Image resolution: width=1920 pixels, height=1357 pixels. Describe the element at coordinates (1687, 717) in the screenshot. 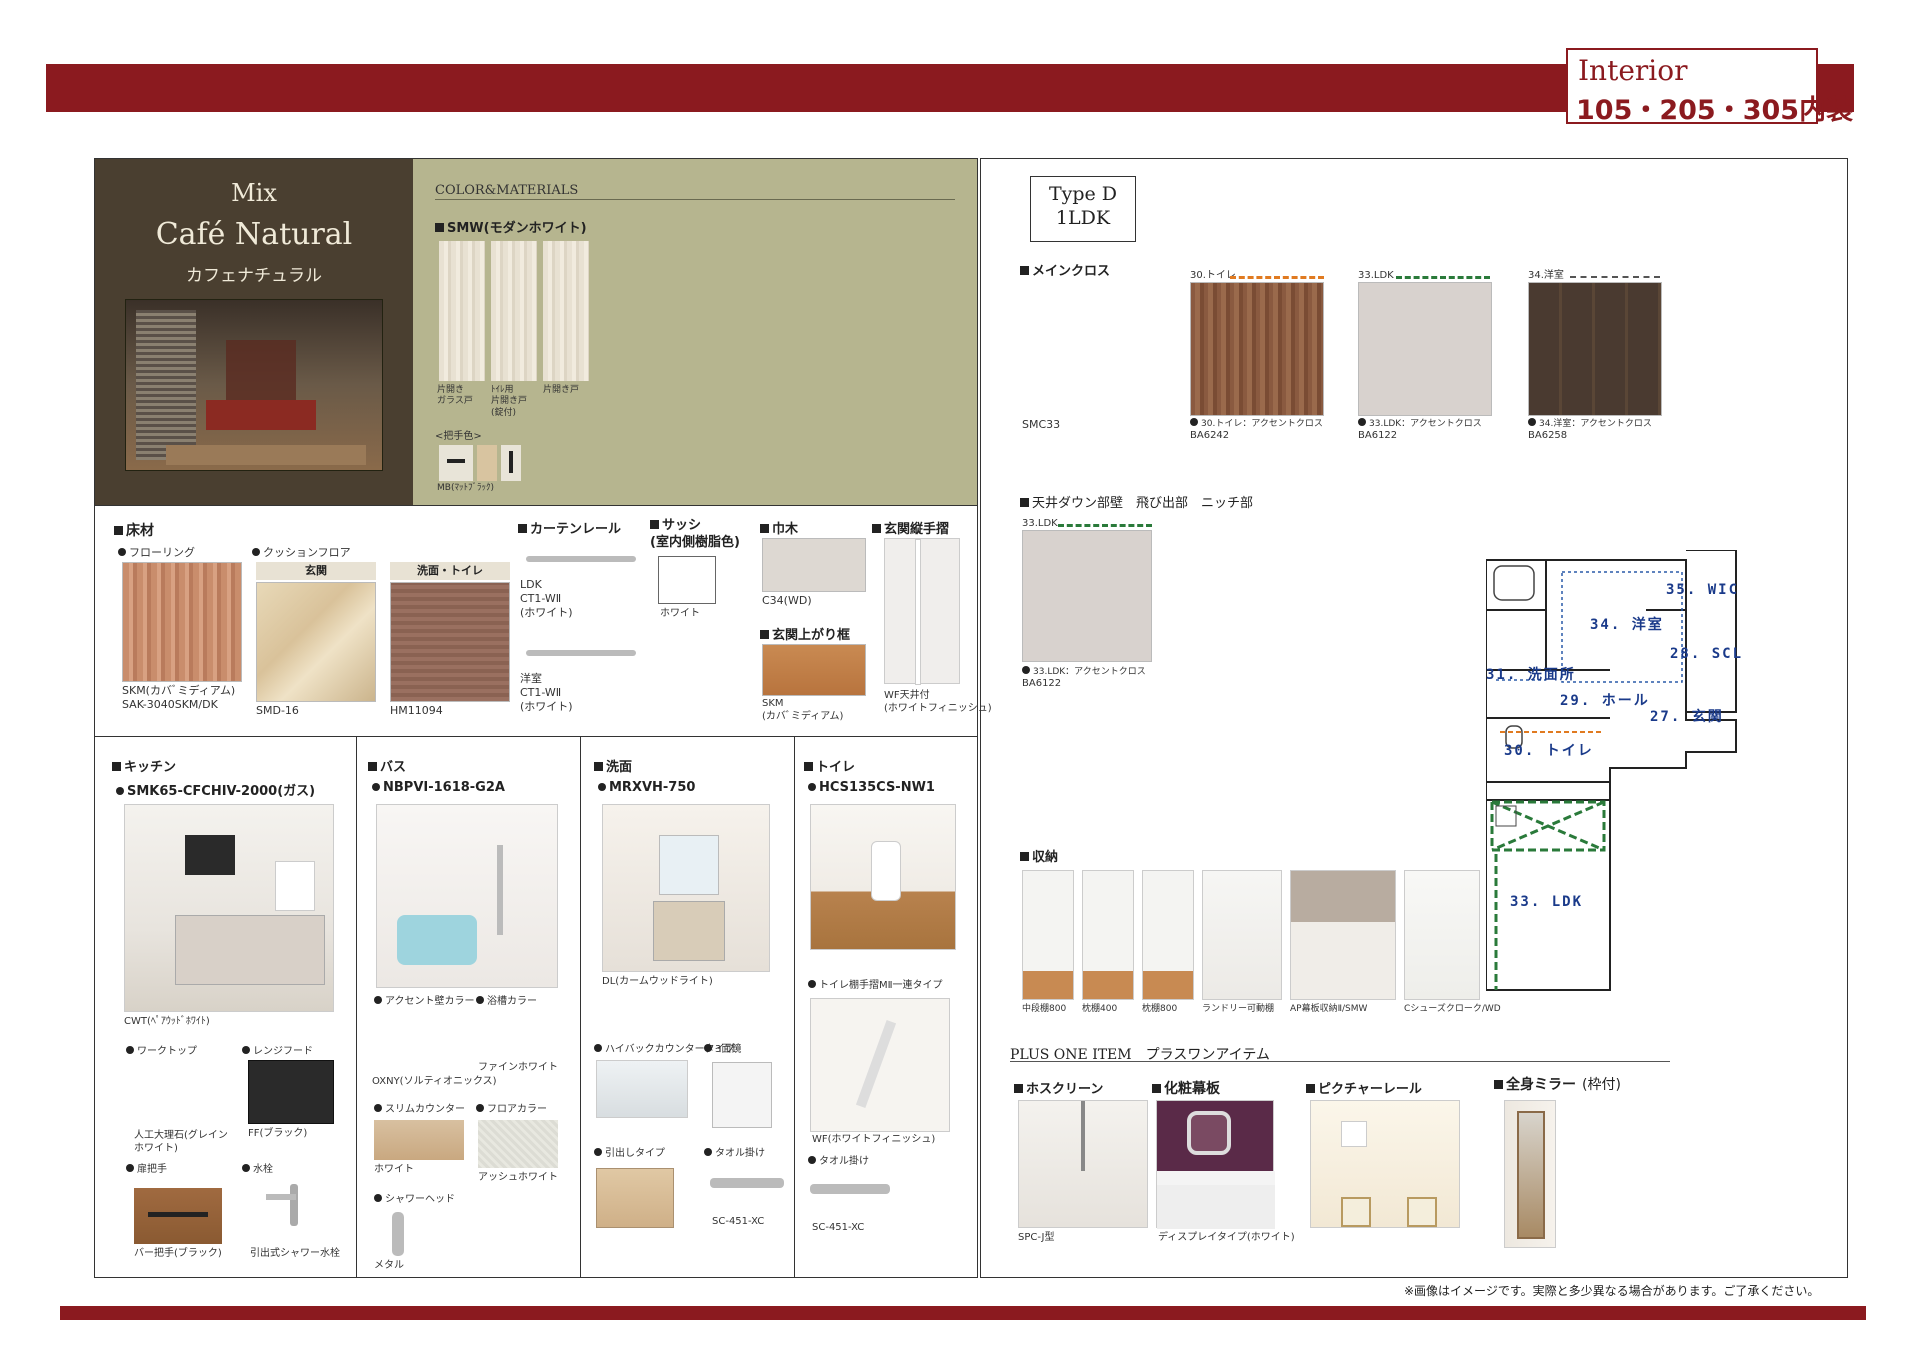

I see `room-genkan: 27. 玄関` at that location.